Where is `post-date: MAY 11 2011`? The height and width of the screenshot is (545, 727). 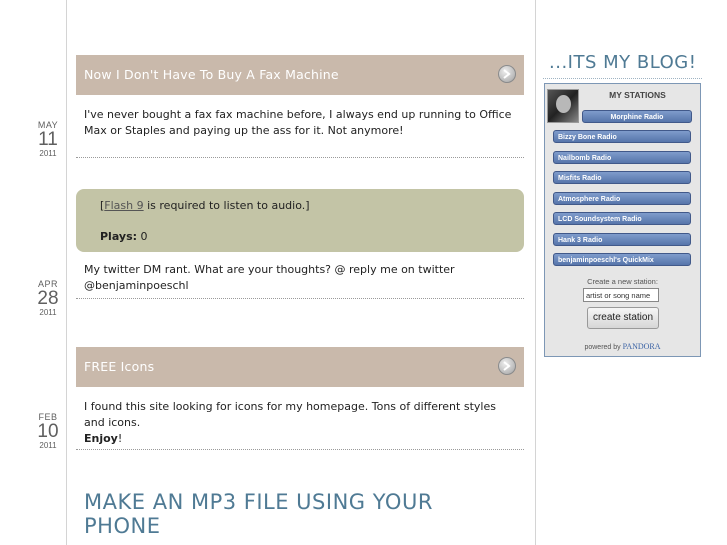
post-date: MAY 11 2011 is located at coordinates (48, 139).